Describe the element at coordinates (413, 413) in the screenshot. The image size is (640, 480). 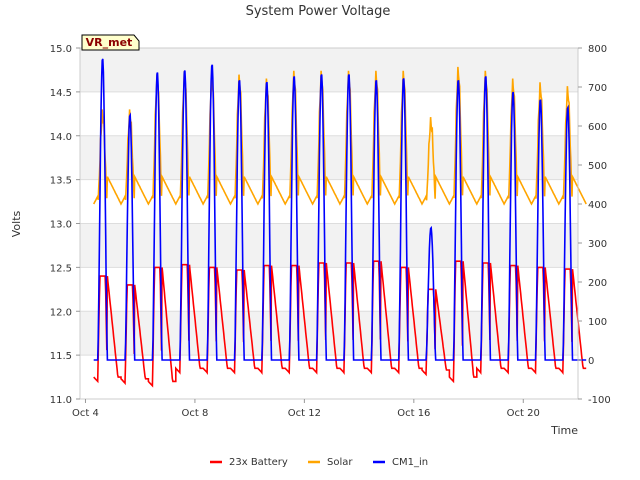
I see `x-tick-label: Oct 16` at that location.